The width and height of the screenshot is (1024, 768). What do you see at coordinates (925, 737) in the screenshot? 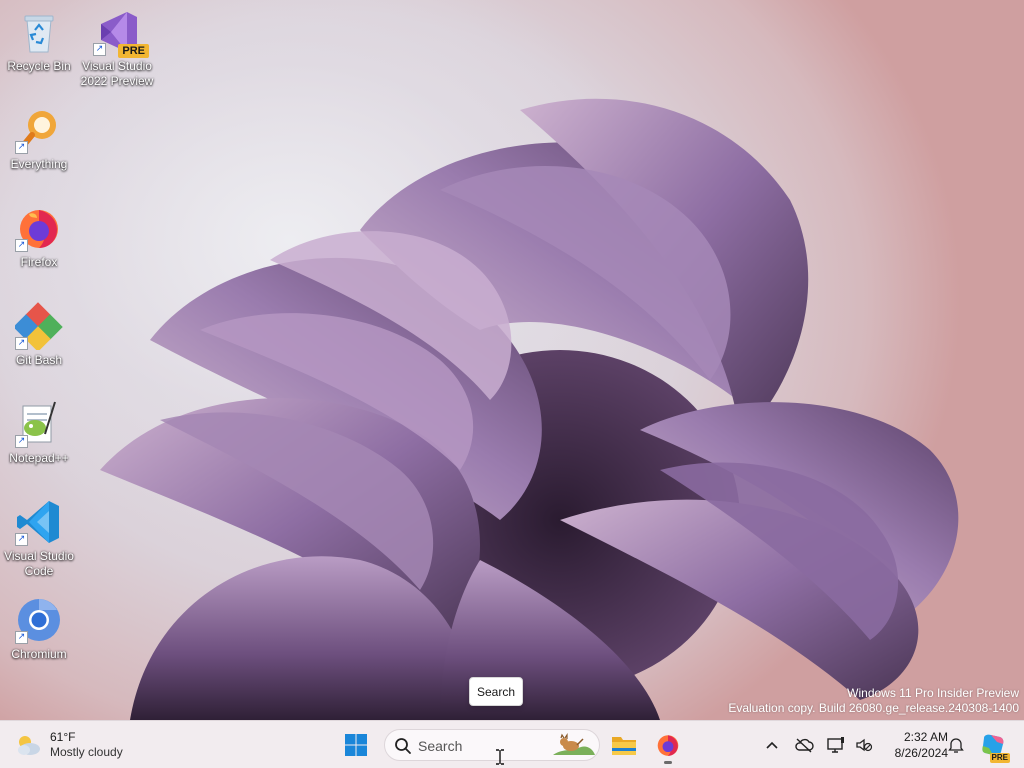
I see `clock-time: 2:32 AM` at bounding box center [925, 737].